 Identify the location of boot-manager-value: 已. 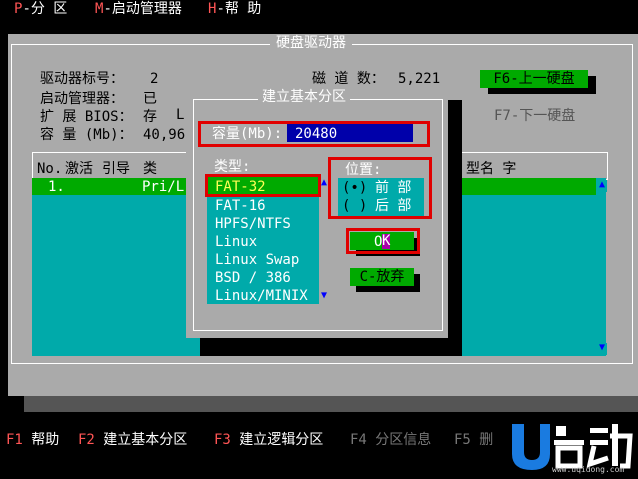
(150, 99).